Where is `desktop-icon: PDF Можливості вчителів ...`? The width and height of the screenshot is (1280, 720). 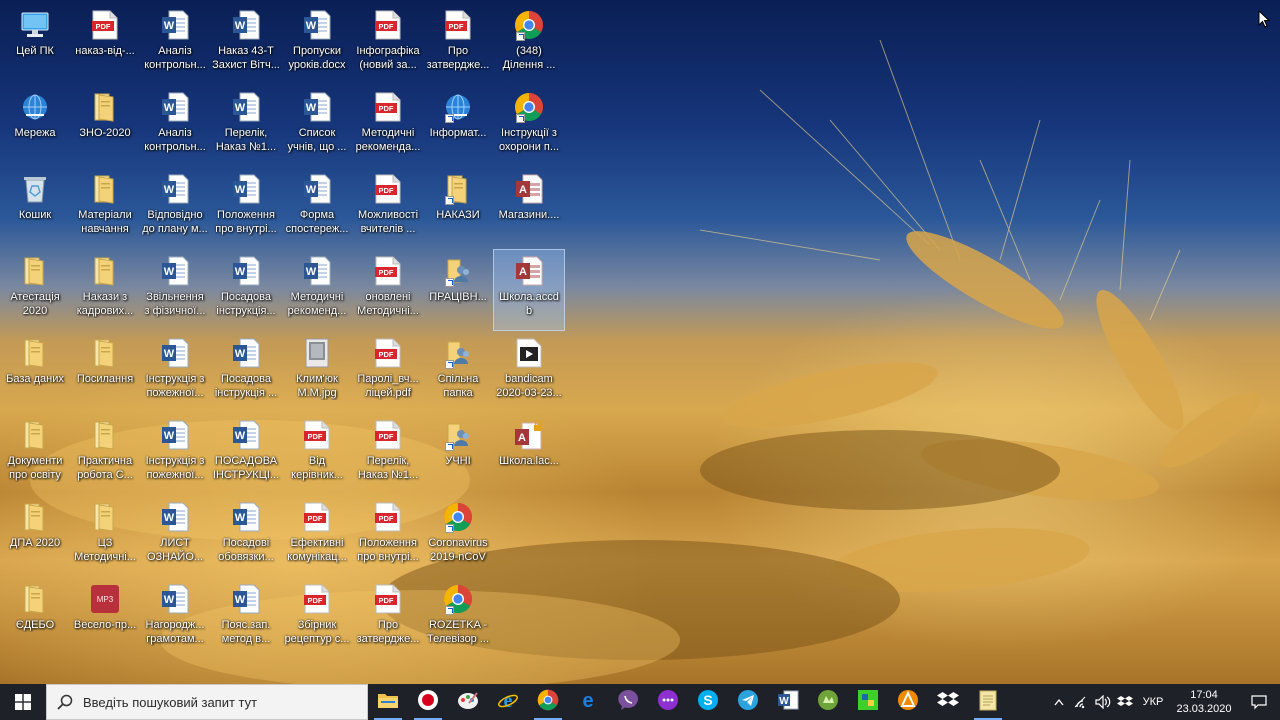
desktop-icon: PDF Можливості вчителів ... is located at coordinates (388, 208).